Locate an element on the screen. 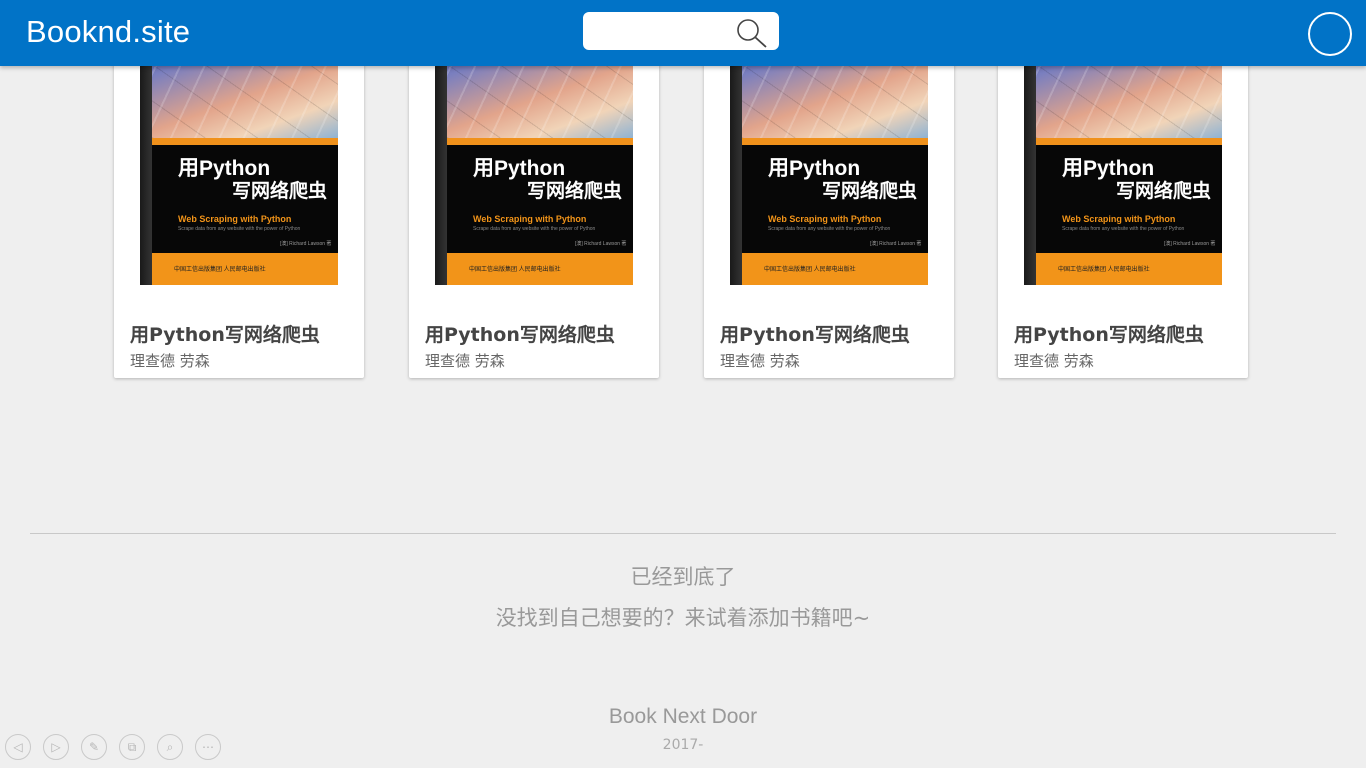  search-box is located at coordinates (681, 31).